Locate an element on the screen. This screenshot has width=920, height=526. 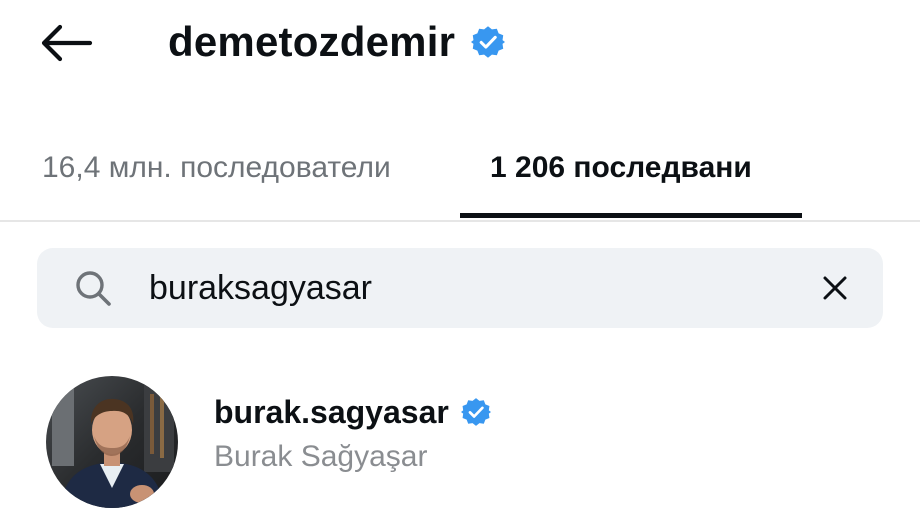
arrow-left-icon is located at coordinates (67, 43).